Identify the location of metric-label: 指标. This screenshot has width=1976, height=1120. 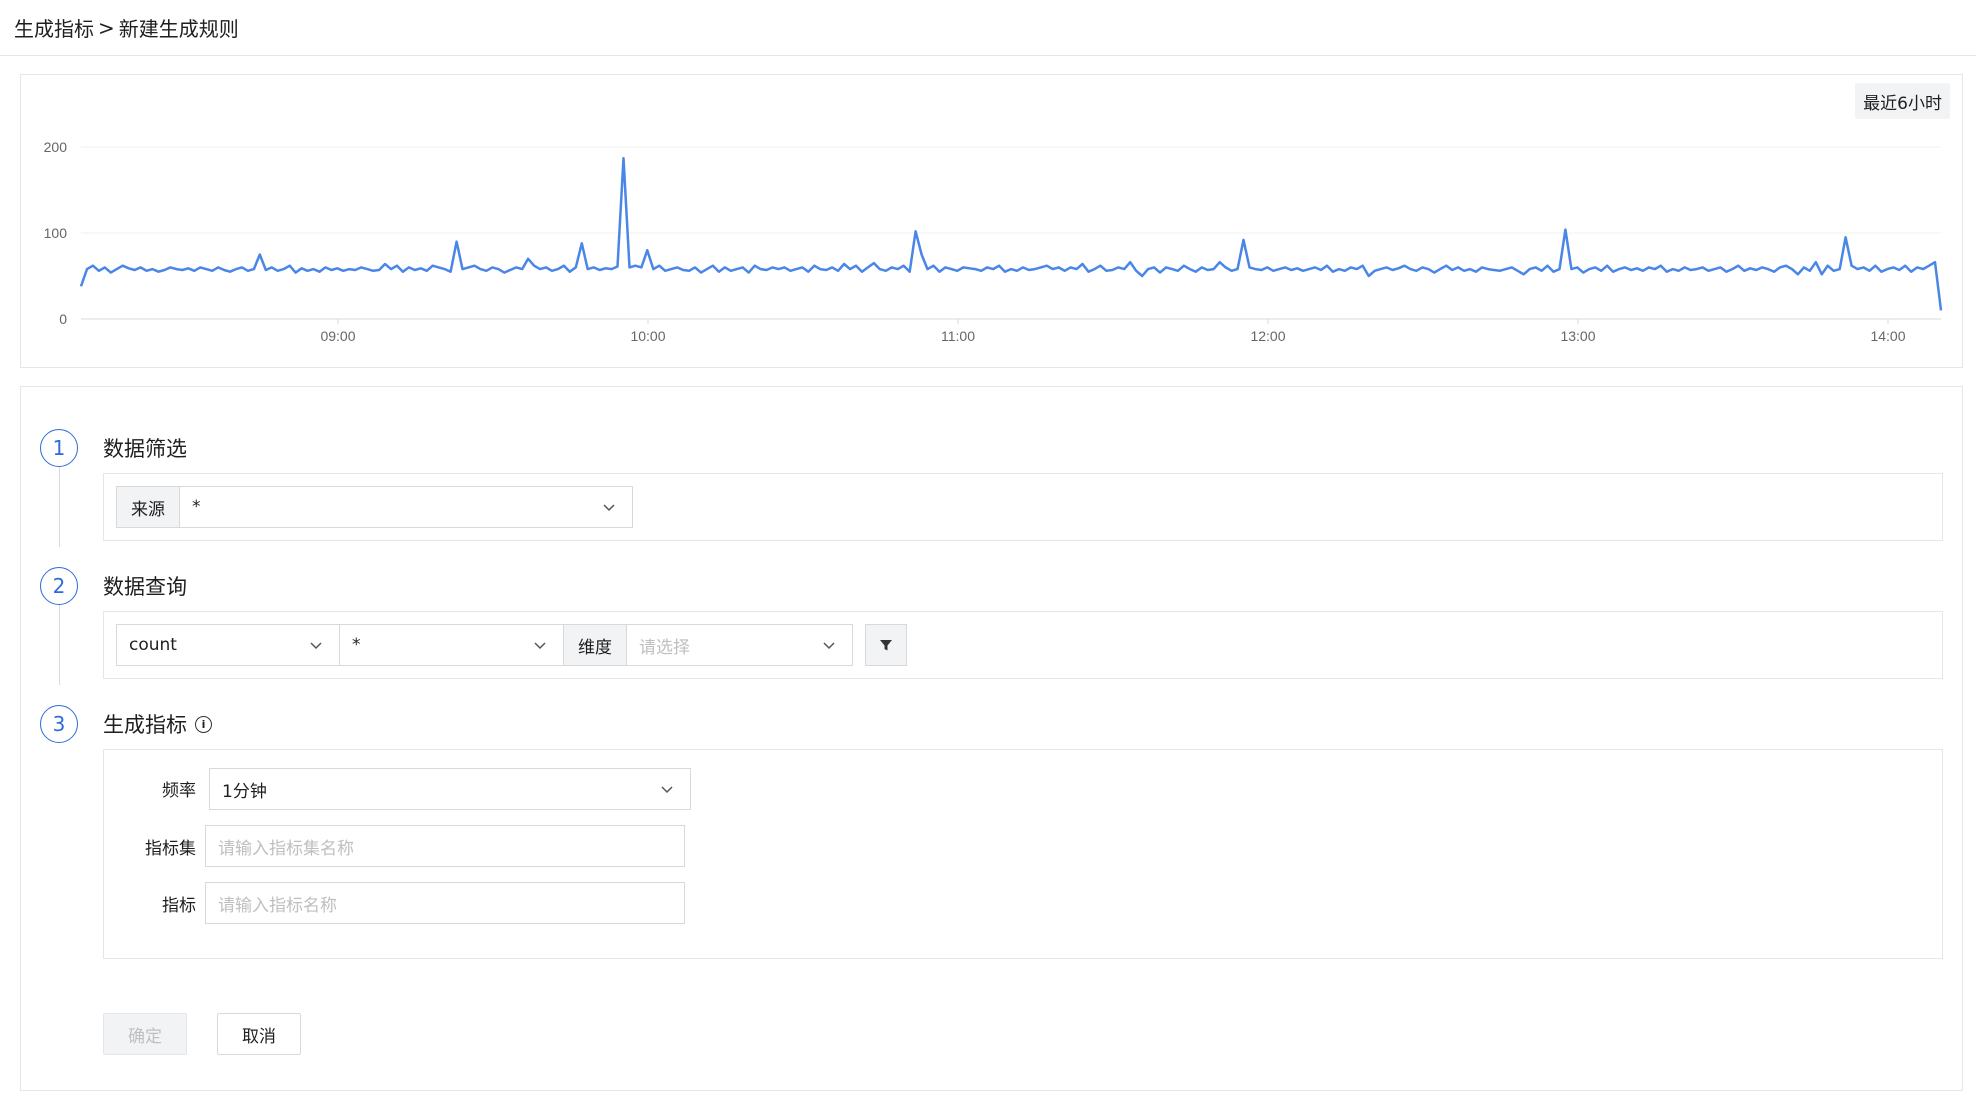
(179, 906).